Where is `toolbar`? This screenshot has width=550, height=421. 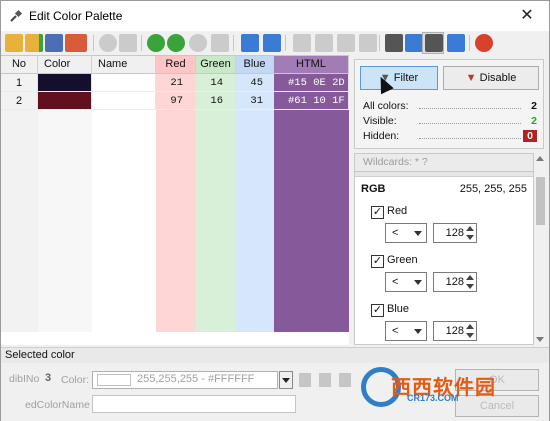 toolbar is located at coordinates (275, 43).